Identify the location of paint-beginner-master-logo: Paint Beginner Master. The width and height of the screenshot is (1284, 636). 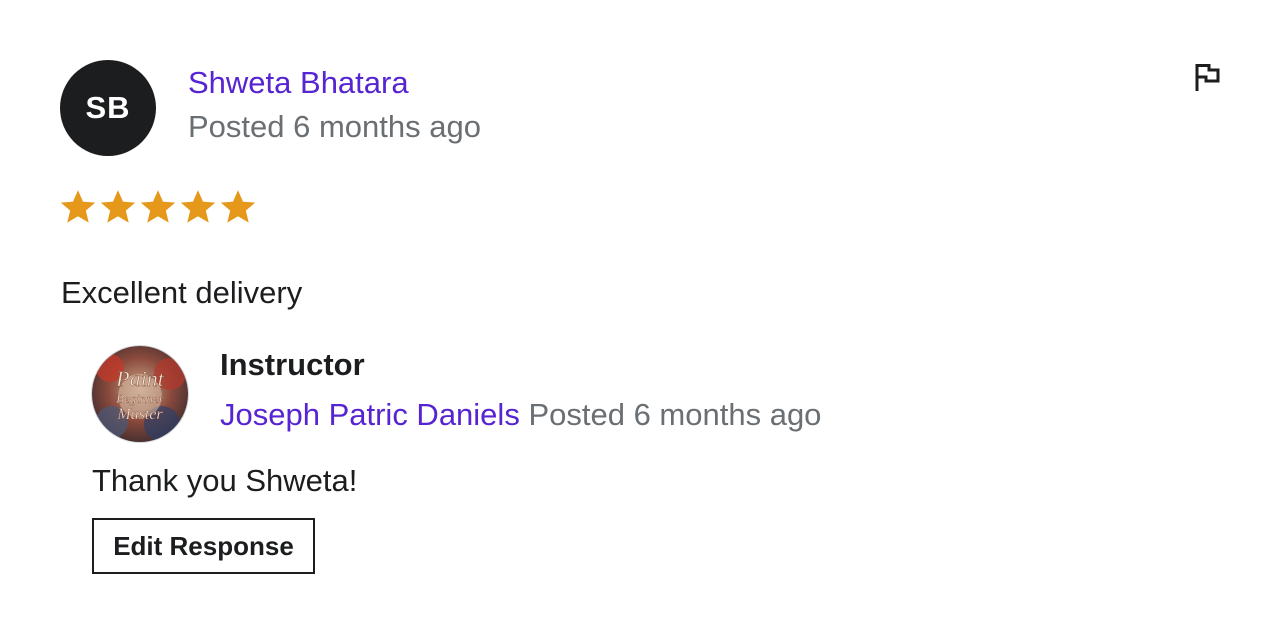
(140, 394).